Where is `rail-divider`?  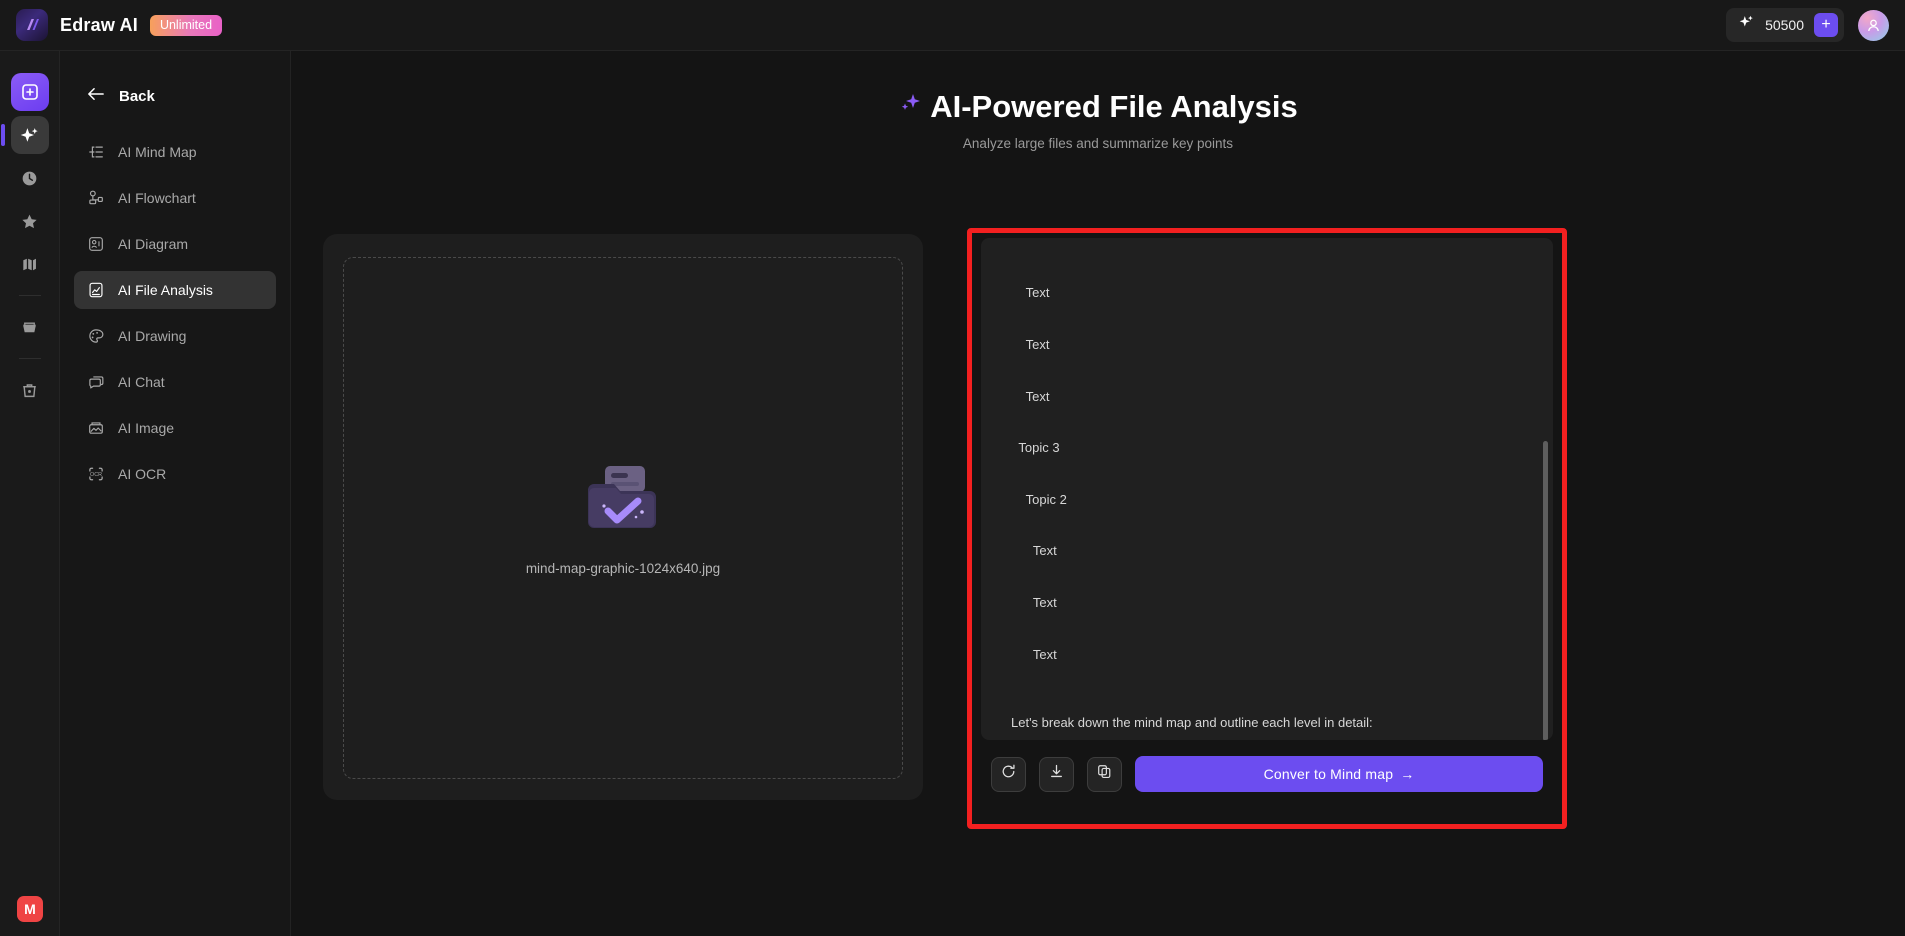
rail-divider is located at coordinates (29, 295).